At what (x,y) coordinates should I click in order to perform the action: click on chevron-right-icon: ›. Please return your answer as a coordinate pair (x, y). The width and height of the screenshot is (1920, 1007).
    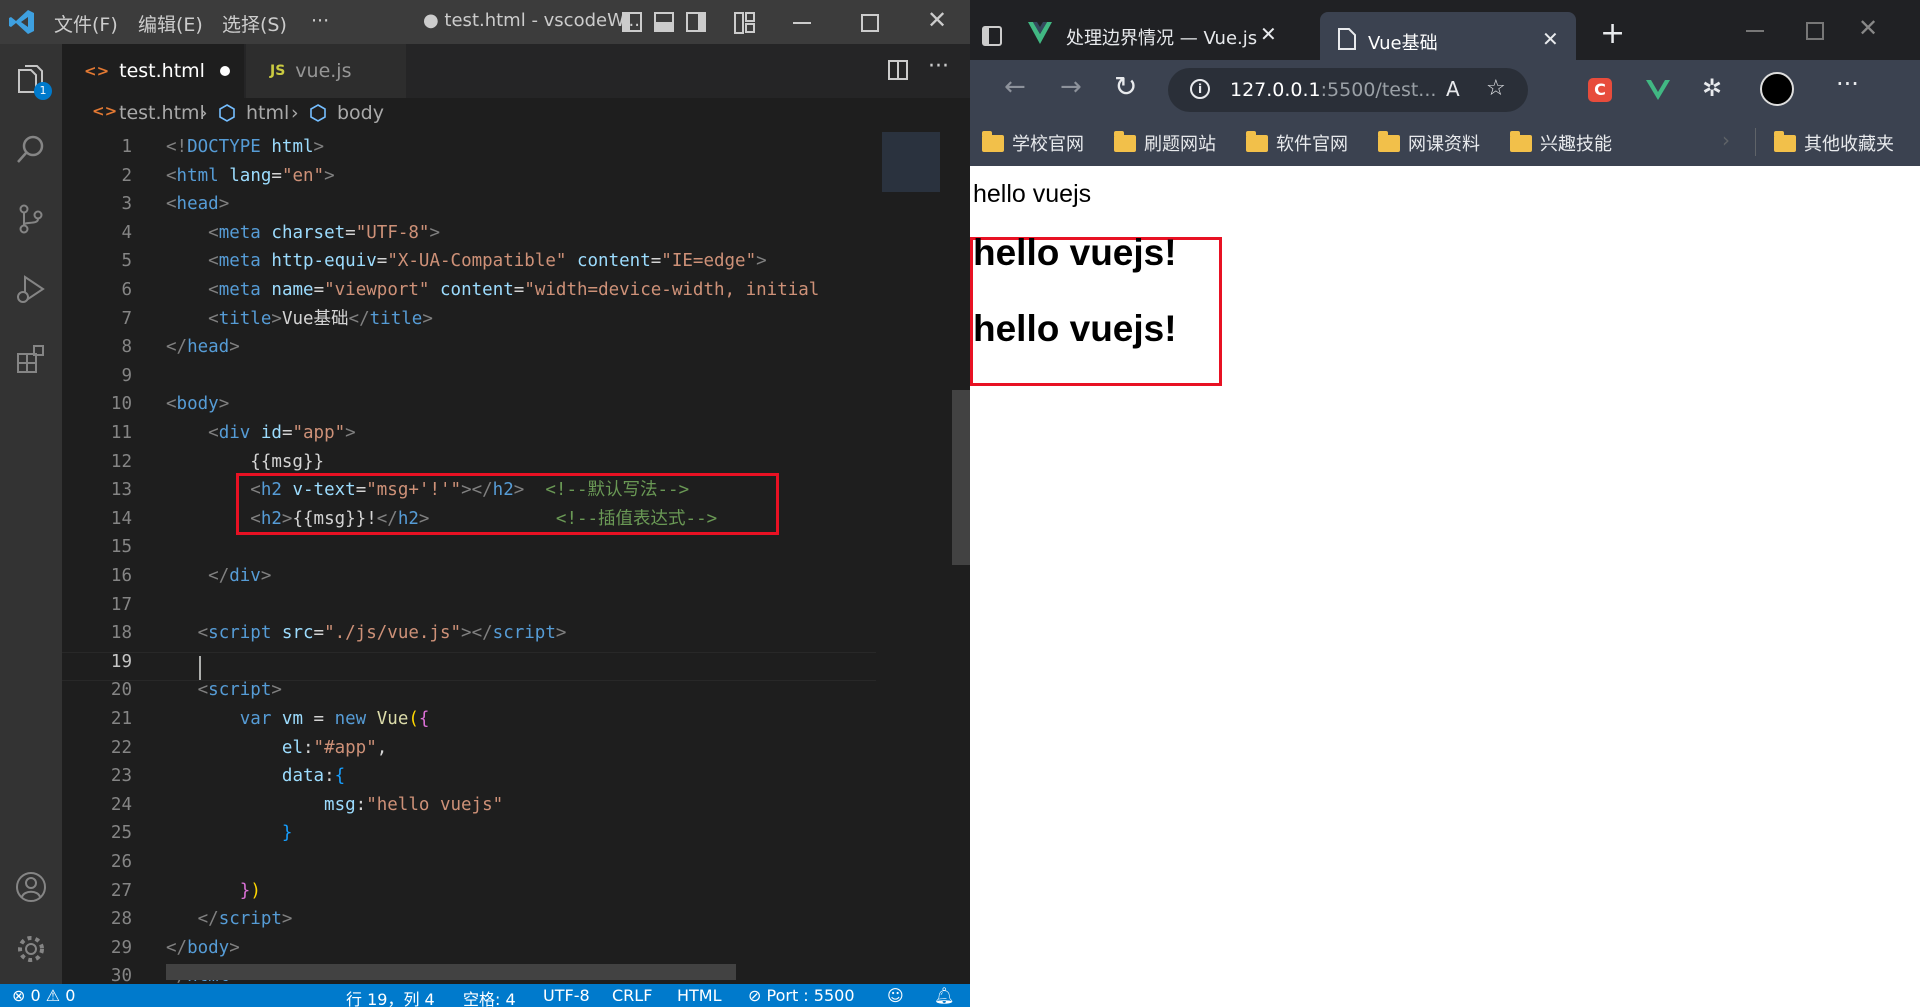
    Looking at the image, I should click on (1726, 140).